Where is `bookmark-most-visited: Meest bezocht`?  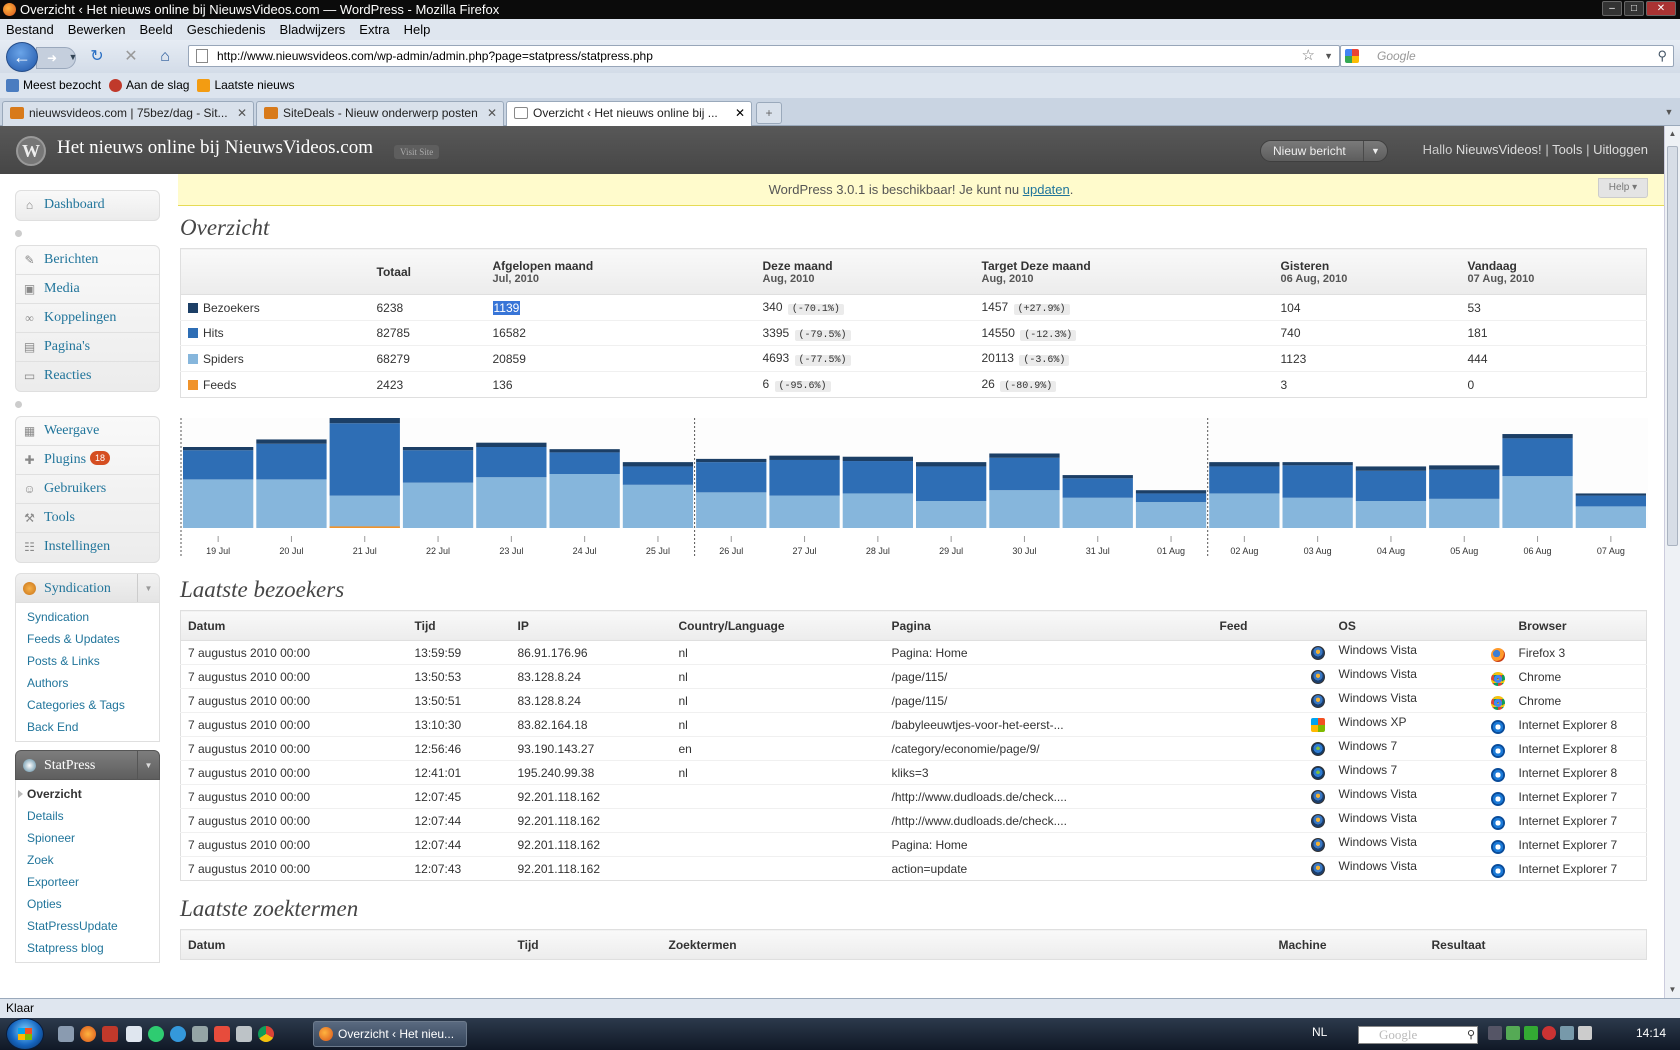
bookmark-most-visited: Meest bezocht is located at coordinates (53, 85).